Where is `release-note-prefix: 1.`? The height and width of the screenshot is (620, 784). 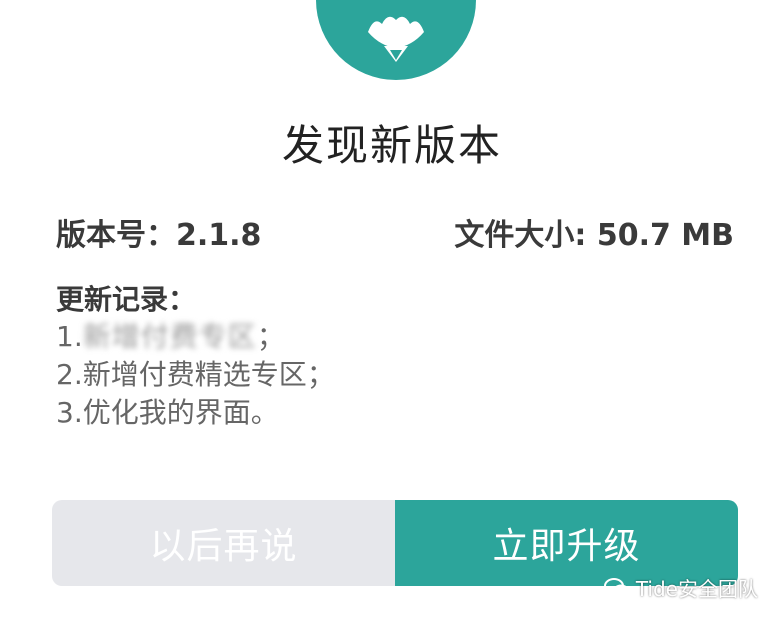
release-note-prefix: 1. is located at coordinates (69, 336).